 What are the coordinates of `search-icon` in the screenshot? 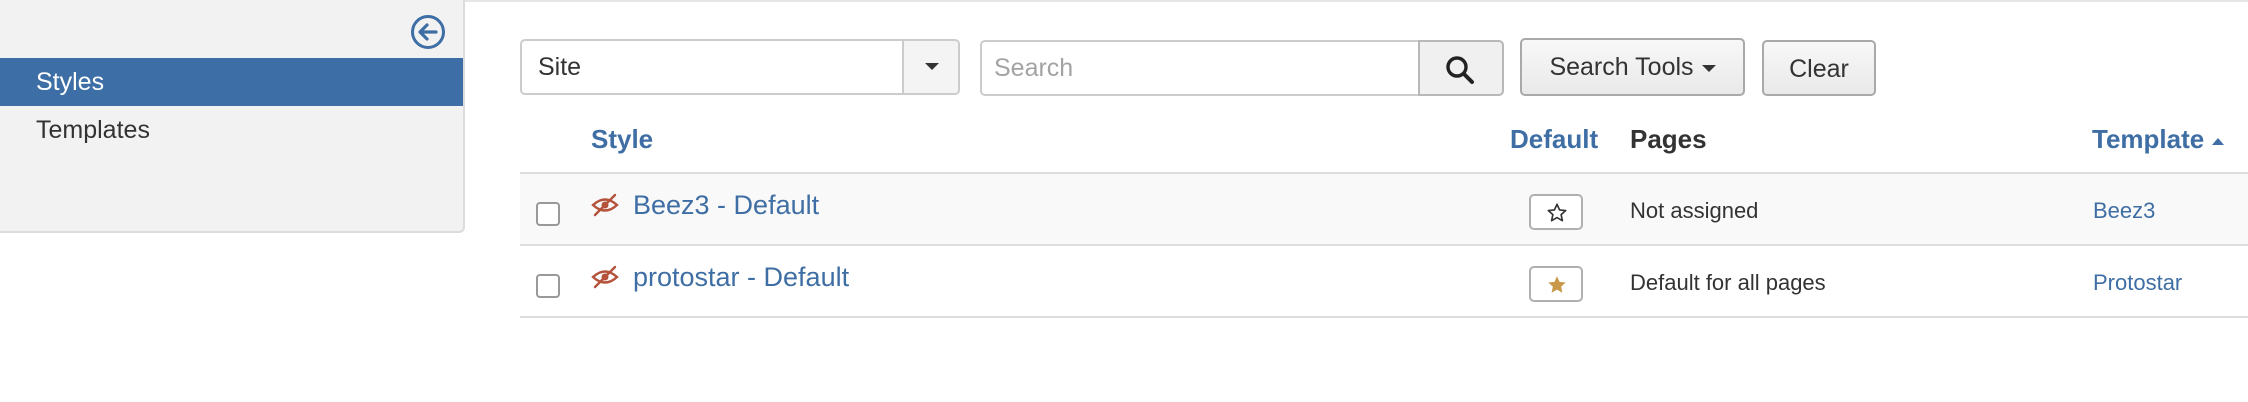 It's located at (1460, 70).